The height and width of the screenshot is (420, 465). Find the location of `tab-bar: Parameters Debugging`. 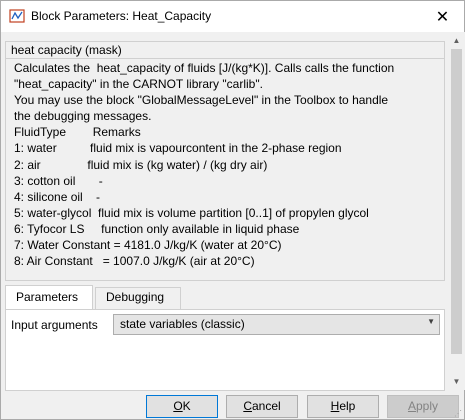

tab-bar: Parameters Debugging is located at coordinates (225, 297).